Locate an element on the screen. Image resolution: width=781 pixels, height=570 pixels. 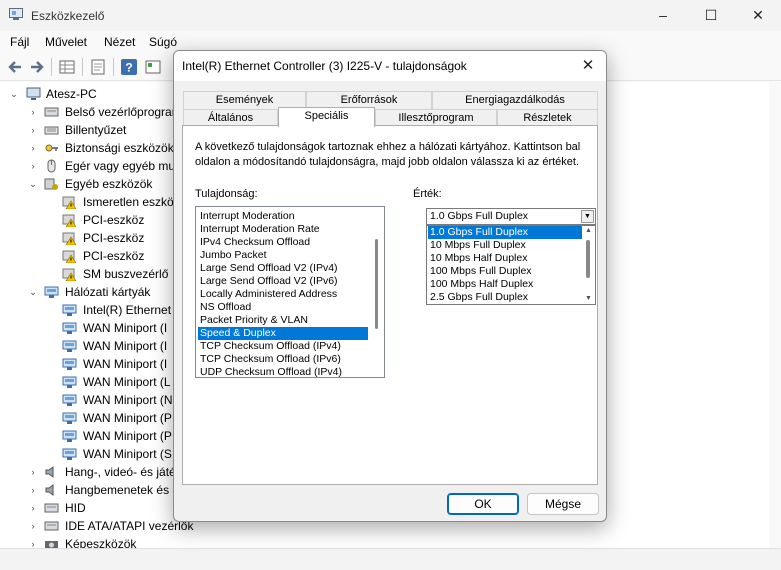
value-option: 1.0 Gbps Full Duplex is located at coordinates (505, 232).